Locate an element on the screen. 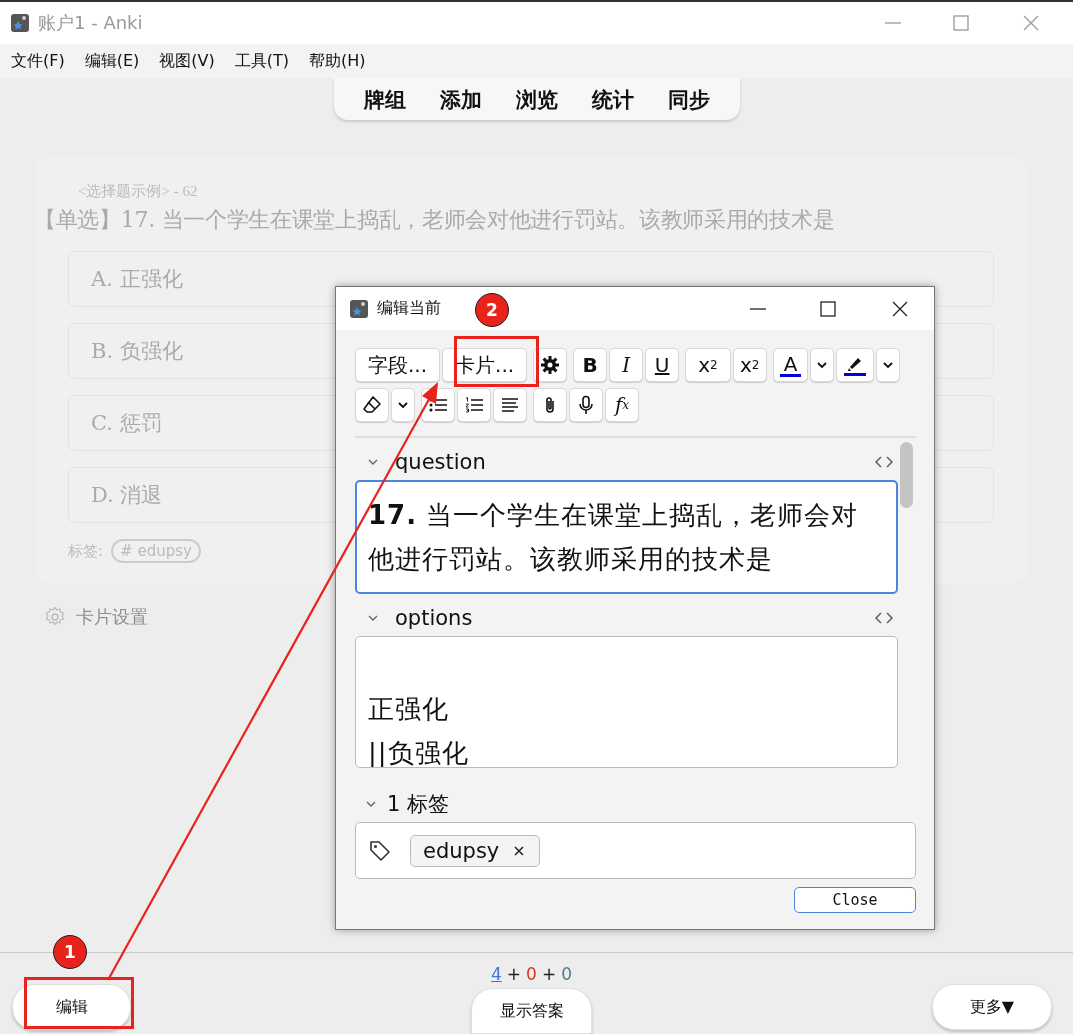 The width and height of the screenshot is (1073, 1034). nav-link: 同步 is located at coordinates (688, 100).